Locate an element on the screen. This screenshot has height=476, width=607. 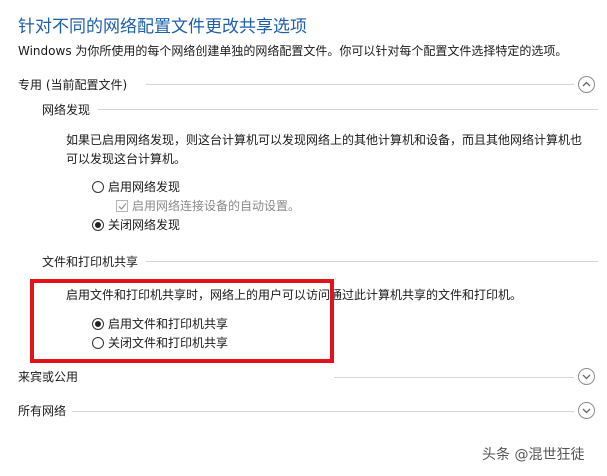
section-private-label: 专用 (当前配置文件) is located at coordinates (72, 84).